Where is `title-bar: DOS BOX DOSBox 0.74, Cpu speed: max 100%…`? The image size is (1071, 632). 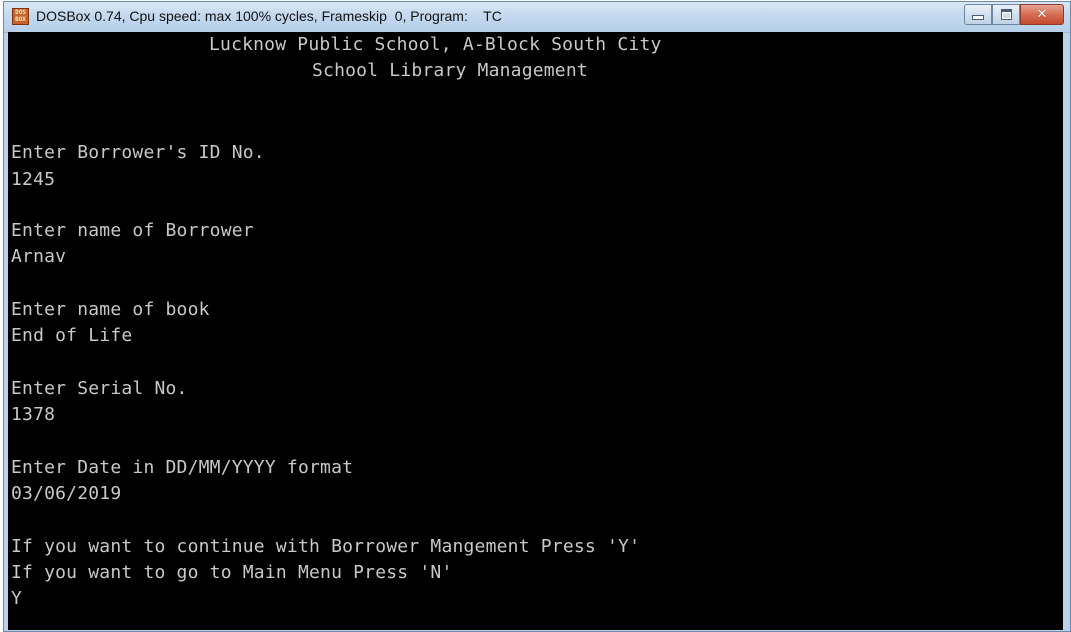 title-bar: DOS BOX DOSBox 0.74, Cpu speed: max 100%… is located at coordinates (537, 17).